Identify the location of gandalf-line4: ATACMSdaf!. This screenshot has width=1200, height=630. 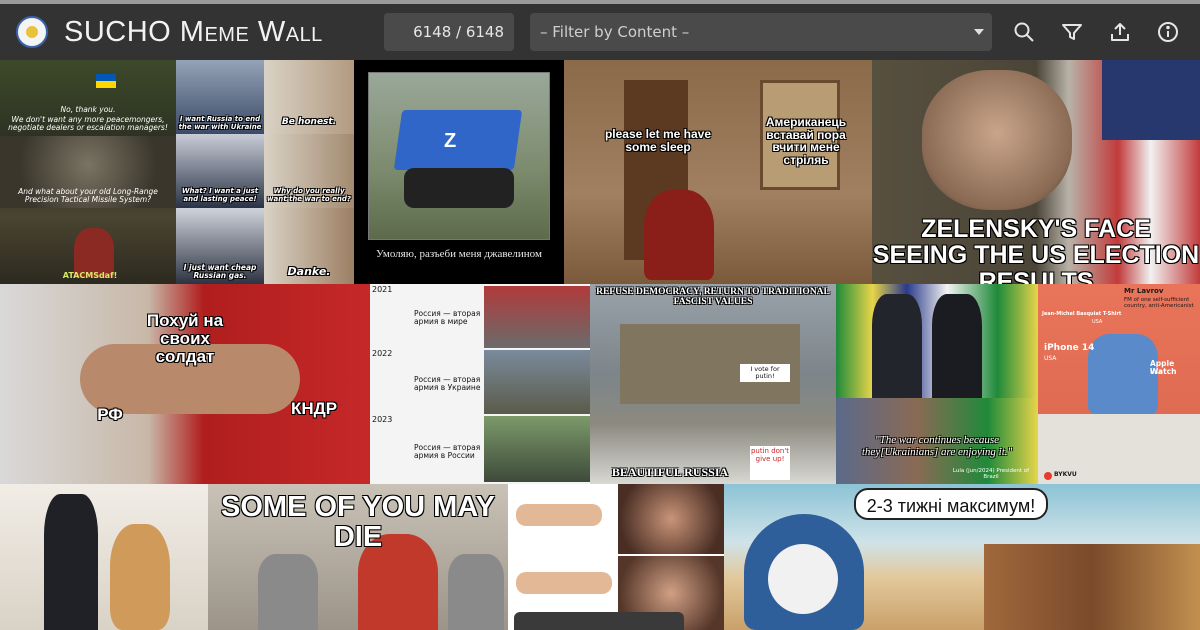
(90, 275).